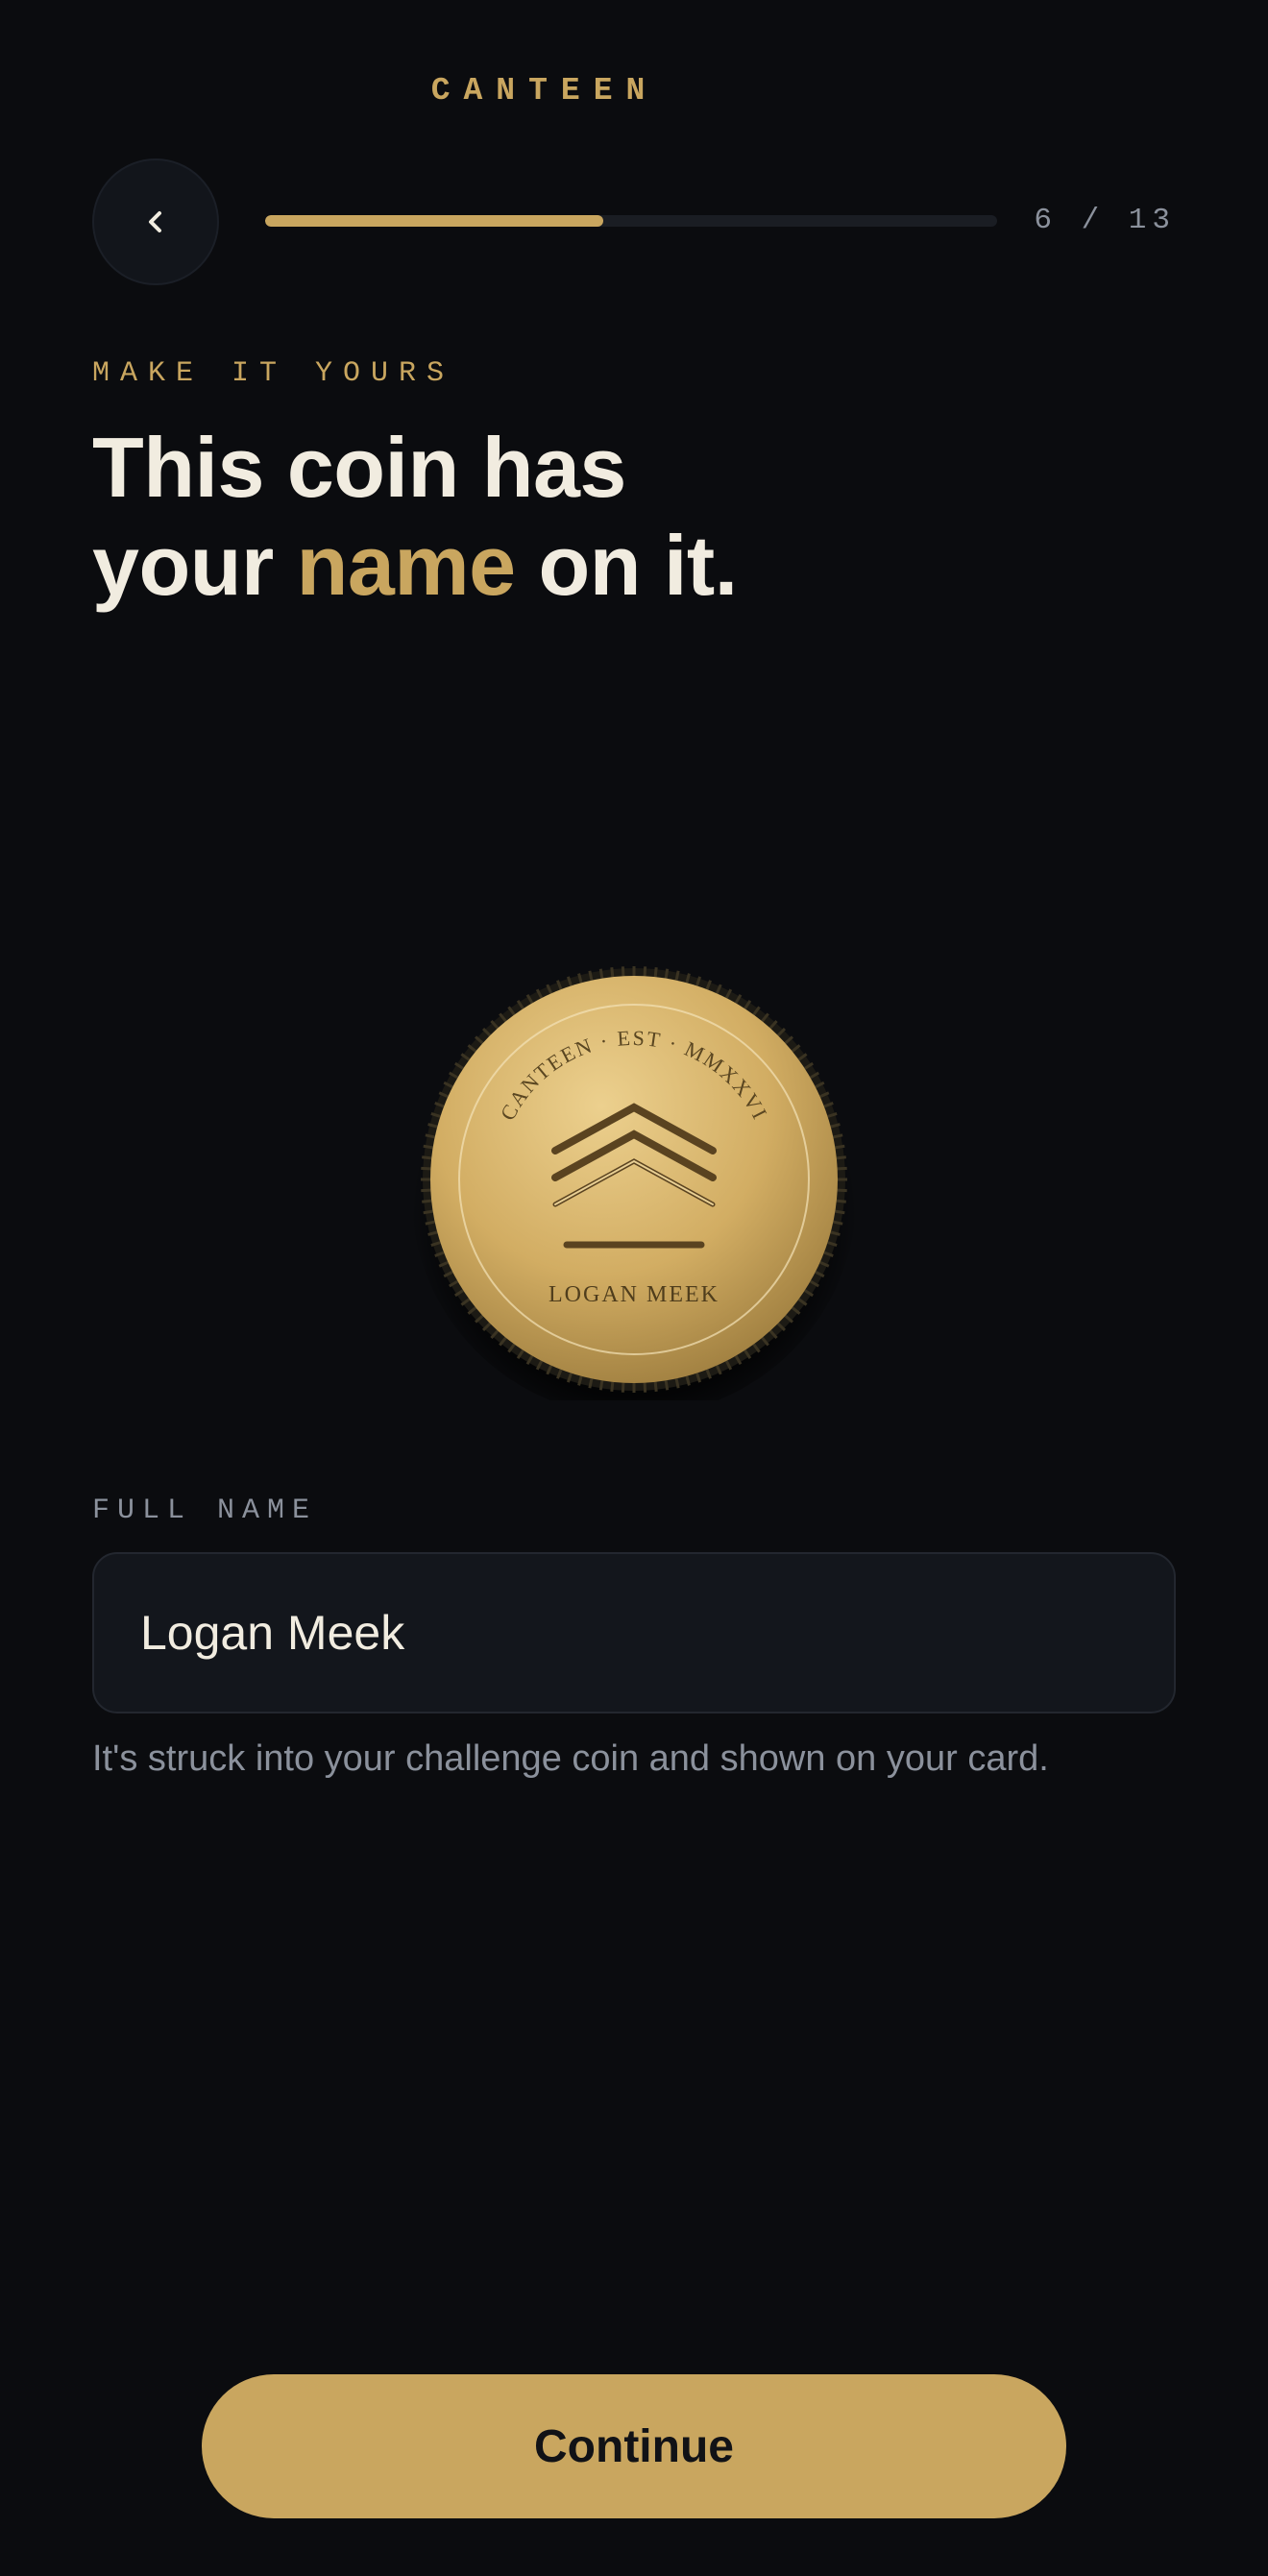 This screenshot has height=2576, width=1268. I want to click on headline-line-1: This coin has, so click(359, 468).